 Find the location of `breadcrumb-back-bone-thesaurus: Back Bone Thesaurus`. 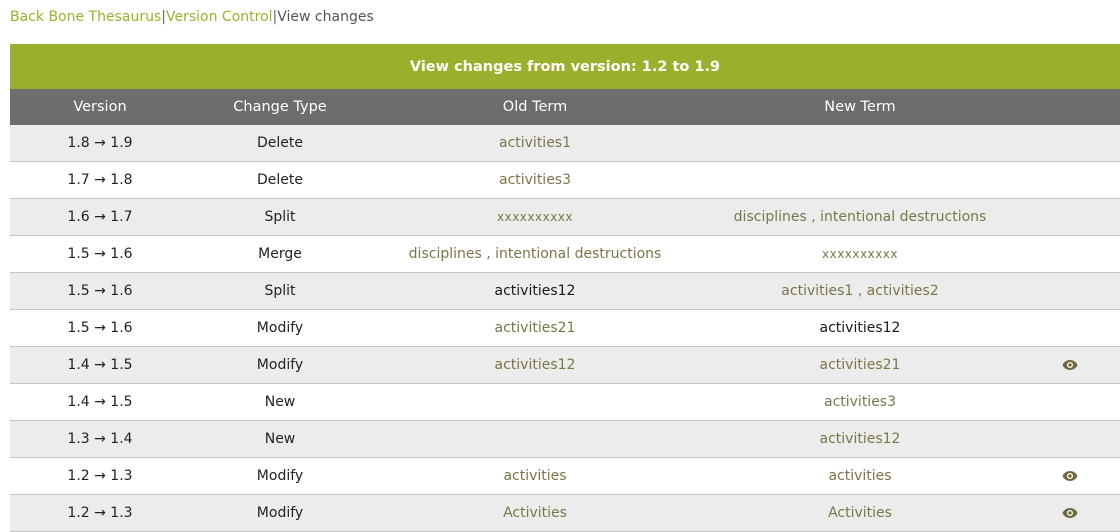

breadcrumb-back-bone-thesaurus: Back Bone Thesaurus is located at coordinates (85, 17).